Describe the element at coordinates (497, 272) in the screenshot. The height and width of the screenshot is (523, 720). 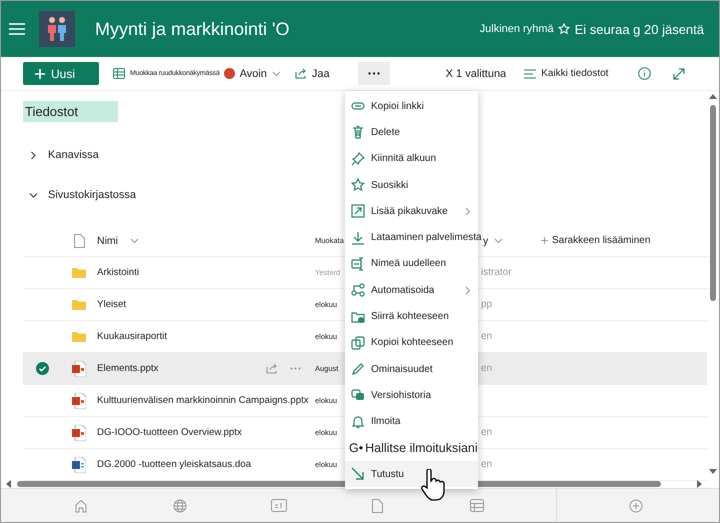
I see `table-cell-text: istrator` at that location.